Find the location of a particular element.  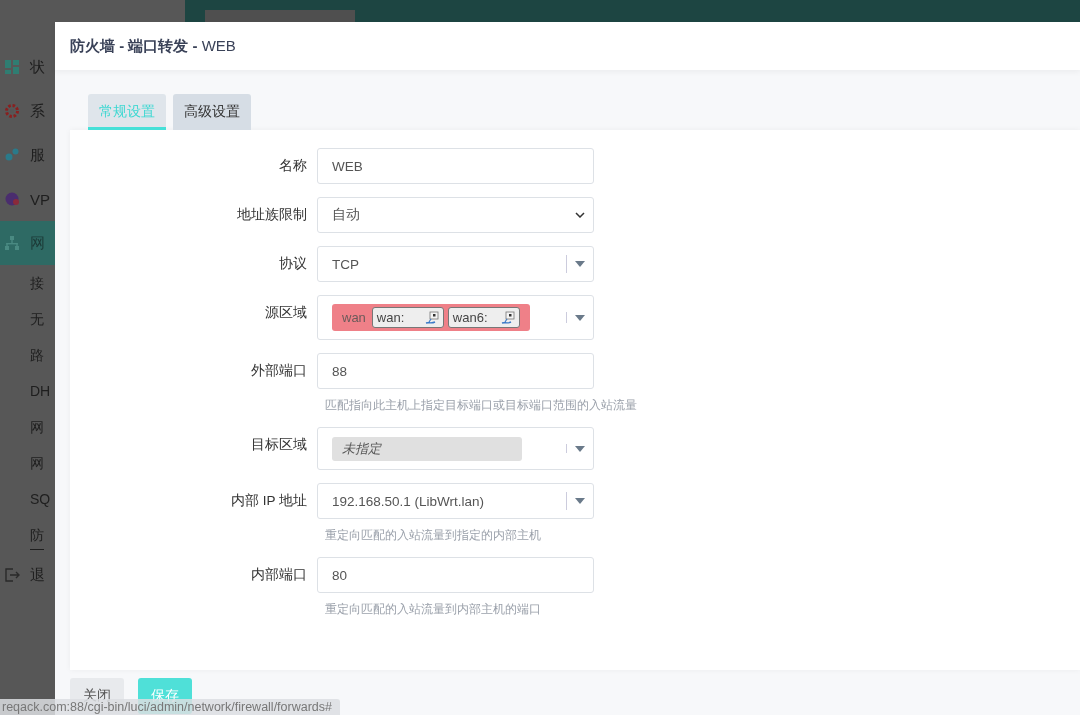

field-label: 外部端口 is located at coordinates (279, 371).